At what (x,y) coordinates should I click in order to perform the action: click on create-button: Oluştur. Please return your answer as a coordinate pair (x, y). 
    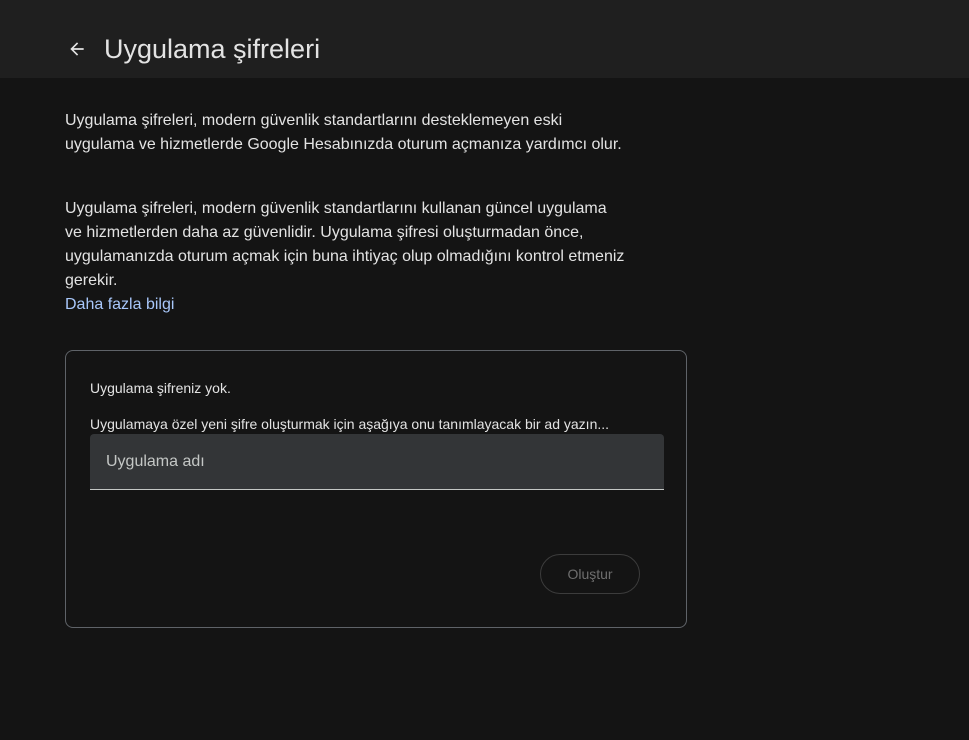
    Looking at the image, I should click on (590, 574).